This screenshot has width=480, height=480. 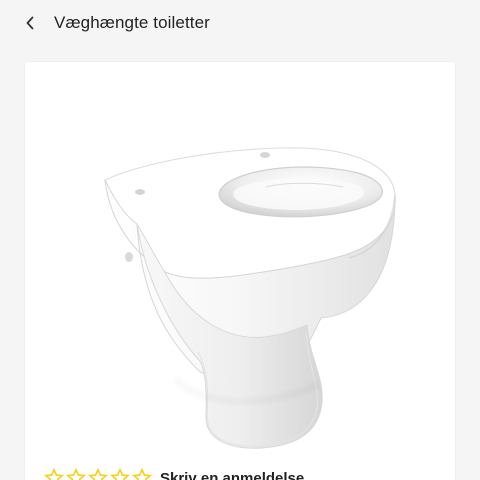 What do you see at coordinates (240, 24) in the screenshot?
I see `top-navigation: Væghængte toiletter` at bounding box center [240, 24].